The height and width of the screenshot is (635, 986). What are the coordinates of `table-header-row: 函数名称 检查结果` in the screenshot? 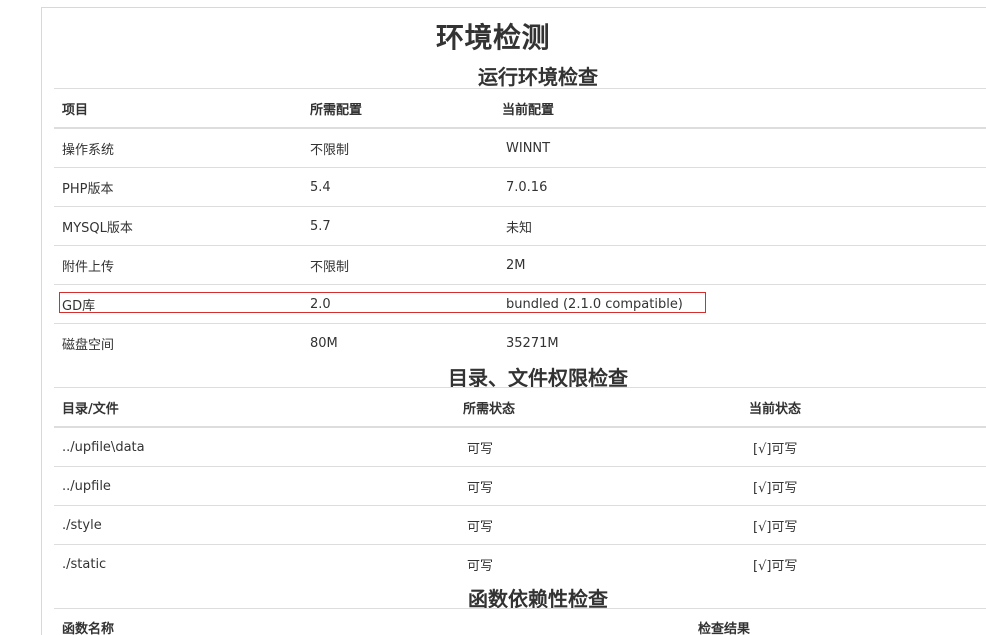 It's located at (520, 621).